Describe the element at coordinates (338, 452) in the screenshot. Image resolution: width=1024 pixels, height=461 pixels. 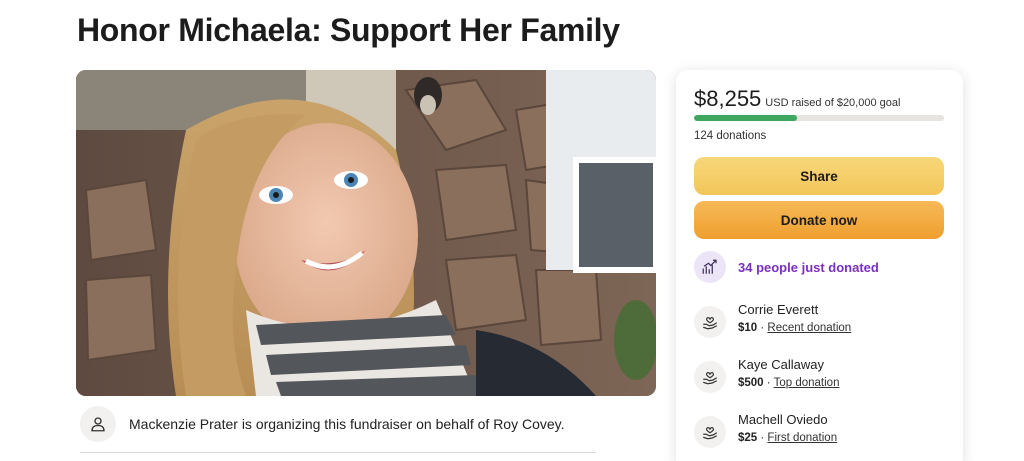
I see `section-divider` at that location.